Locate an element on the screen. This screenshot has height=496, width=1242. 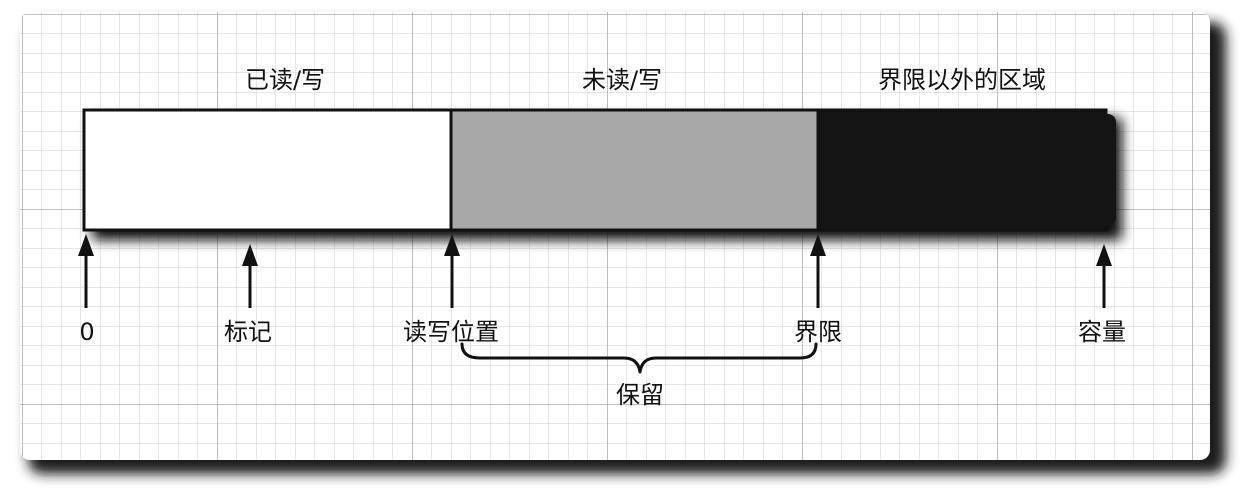
segment-read-write is located at coordinates (267, 170).